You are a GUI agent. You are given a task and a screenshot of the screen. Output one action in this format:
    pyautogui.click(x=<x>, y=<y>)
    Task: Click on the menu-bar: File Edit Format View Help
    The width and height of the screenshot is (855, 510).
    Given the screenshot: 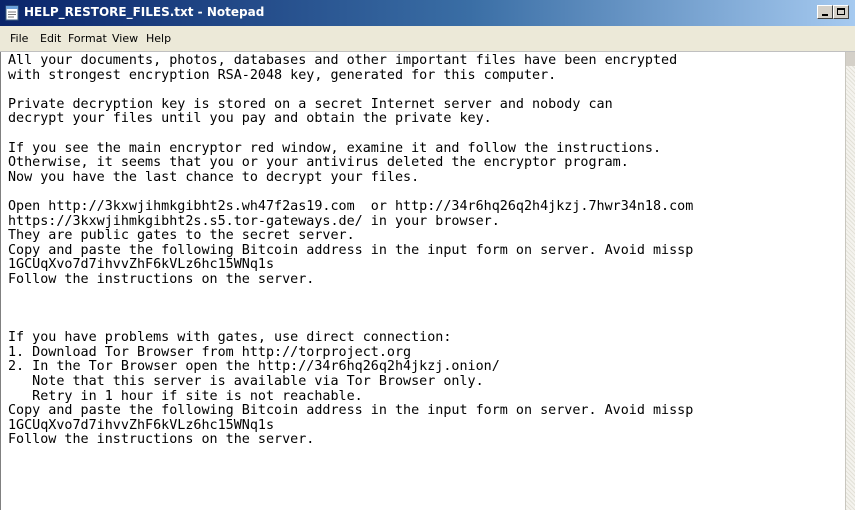 What is the action you would take?
    pyautogui.click(x=427, y=39)
    